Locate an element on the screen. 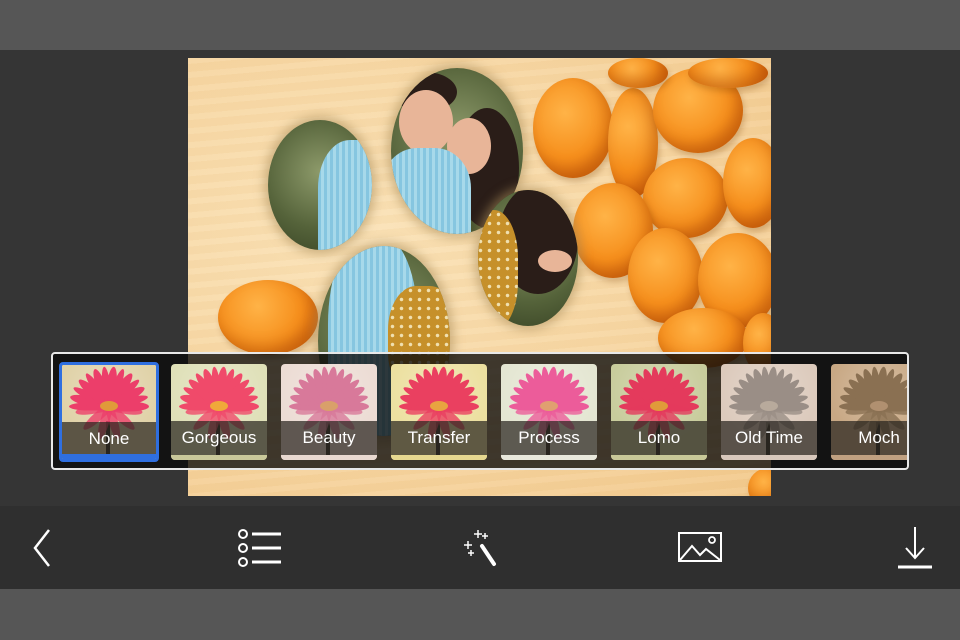 This screenshot has height=640, width=960. filter-item-moch: Moch is located at coordinates (869, 412).